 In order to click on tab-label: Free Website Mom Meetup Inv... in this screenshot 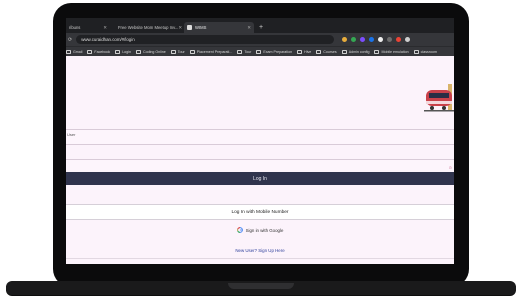, I will do `click(148, 27)`.